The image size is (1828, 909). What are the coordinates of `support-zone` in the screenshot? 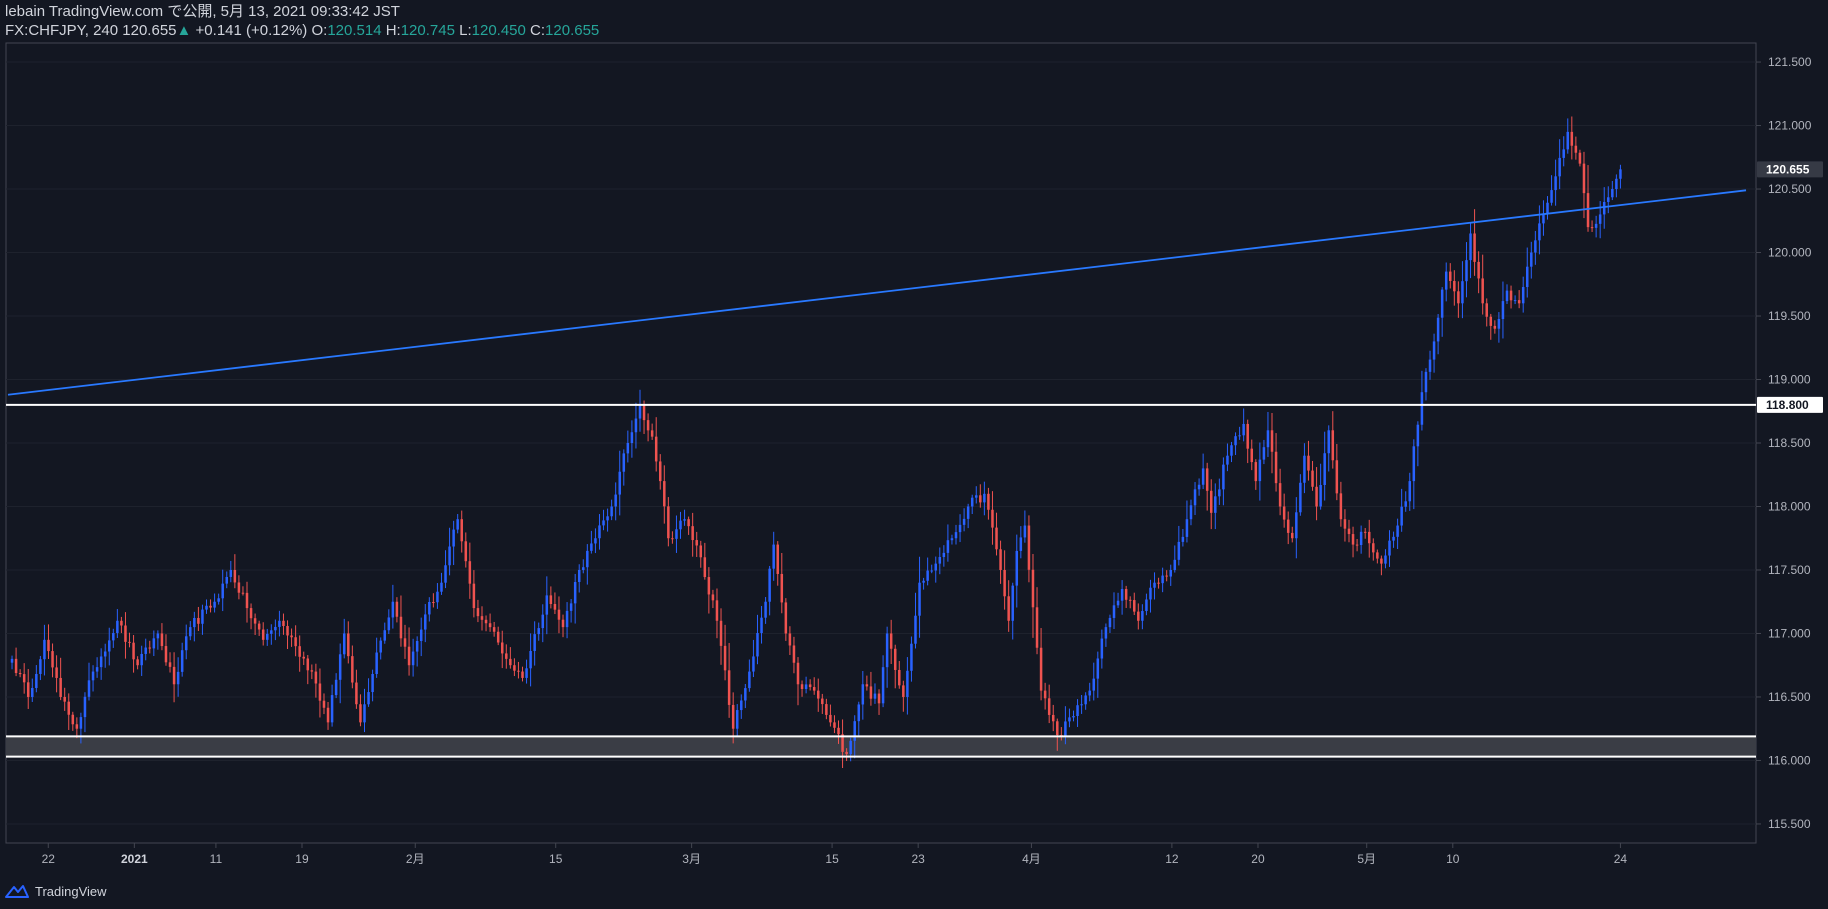 It's located at (881, 746).